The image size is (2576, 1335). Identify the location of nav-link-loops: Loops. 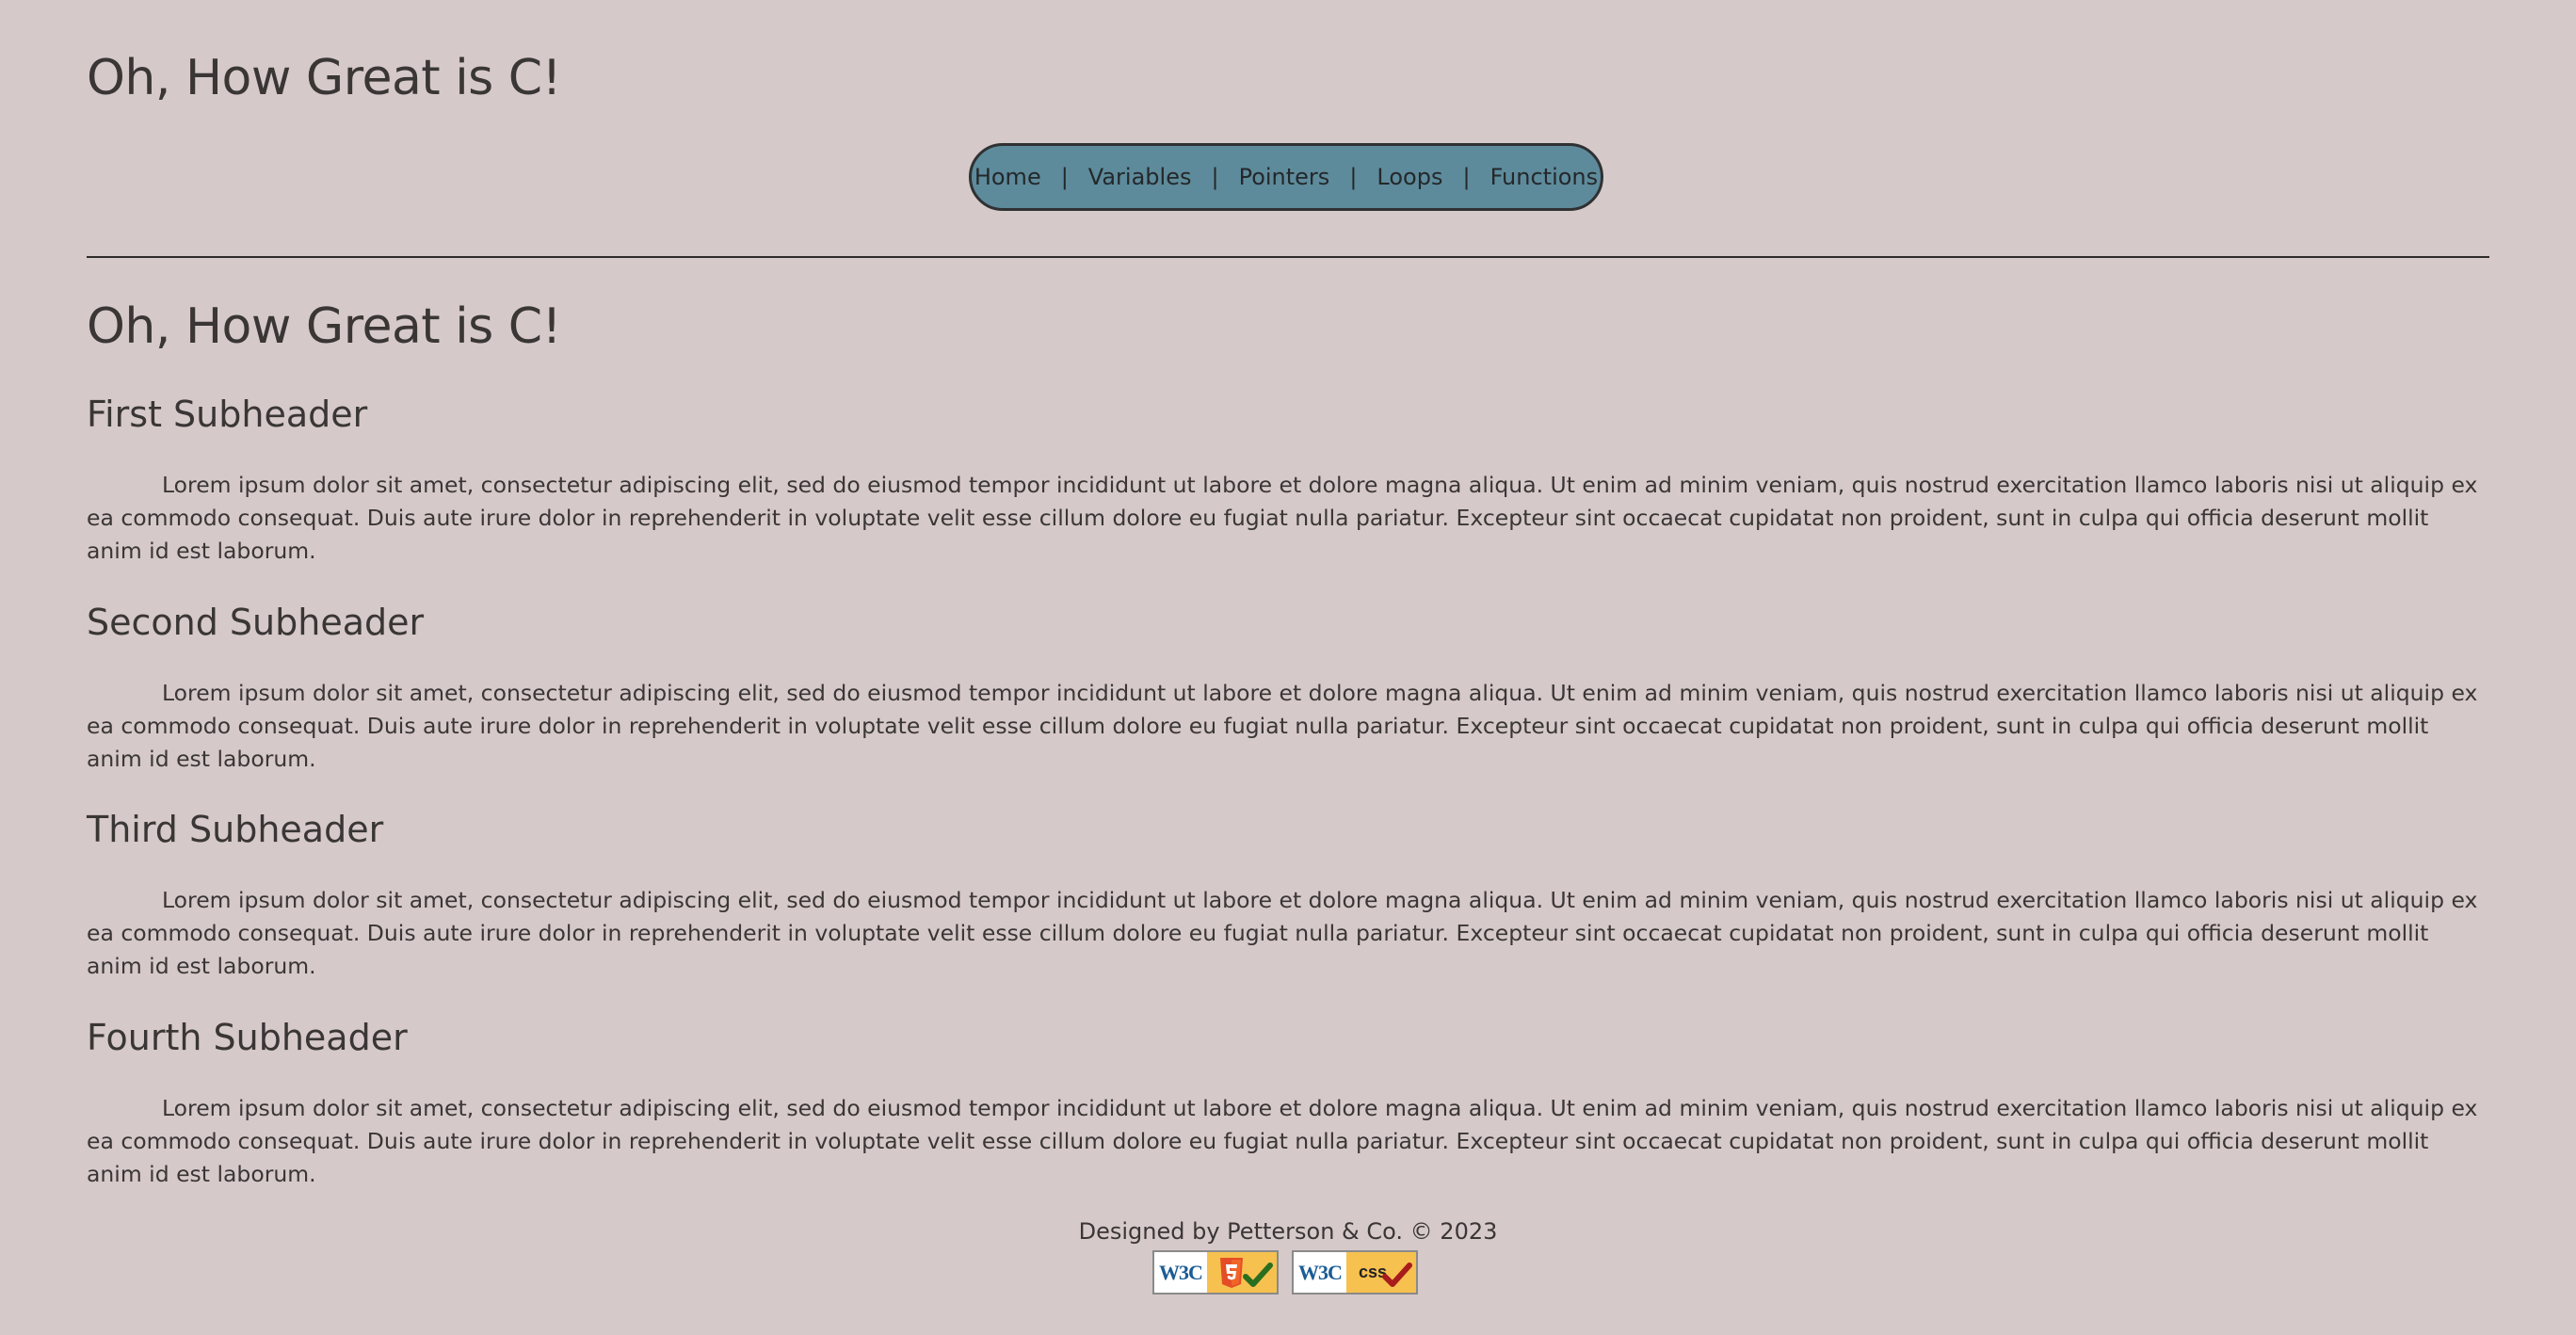
(1409, 177).